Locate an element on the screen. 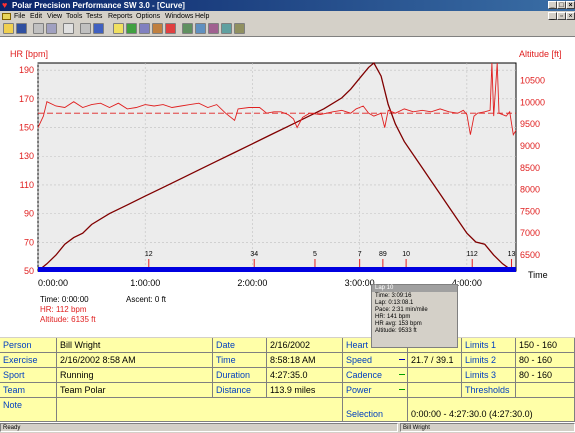 The height and width of the screenshot is (433, 575). curve-icon is located at coordinates (131, 28).